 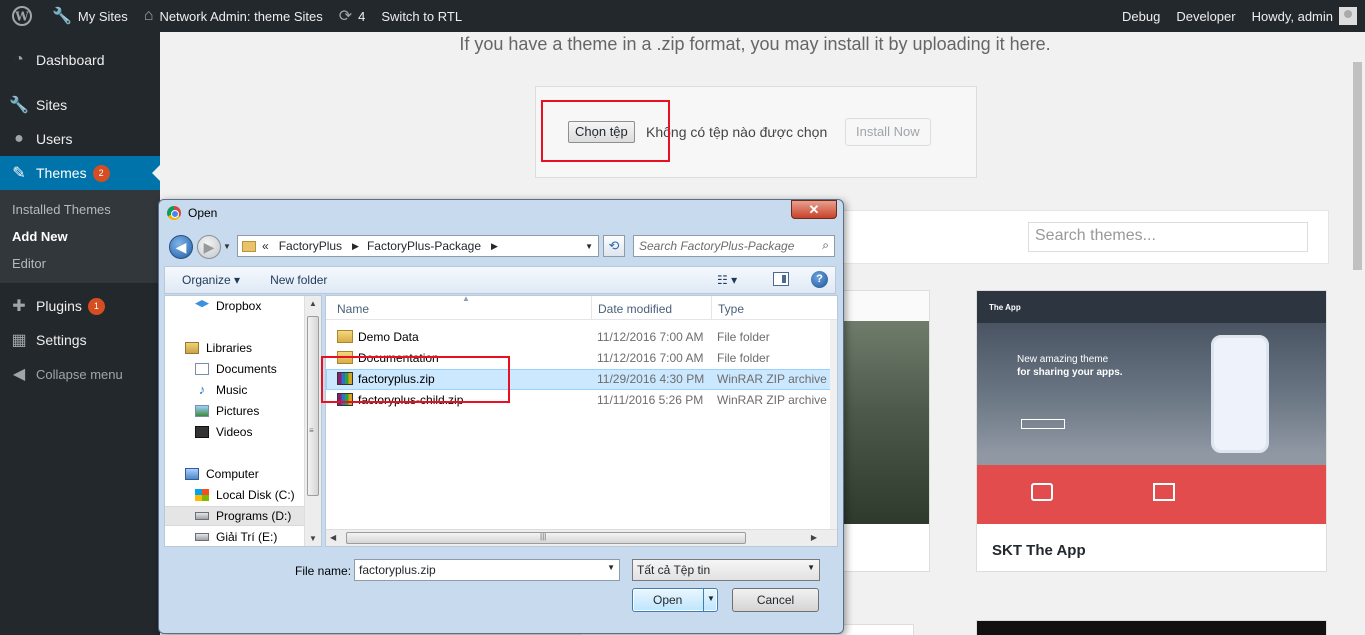 What do you see at coordinates (734, 246) in the screenshot?
I see `folder-search-input: Search FactoryPlus-Package ⌕` at bounding box center [734, 246].